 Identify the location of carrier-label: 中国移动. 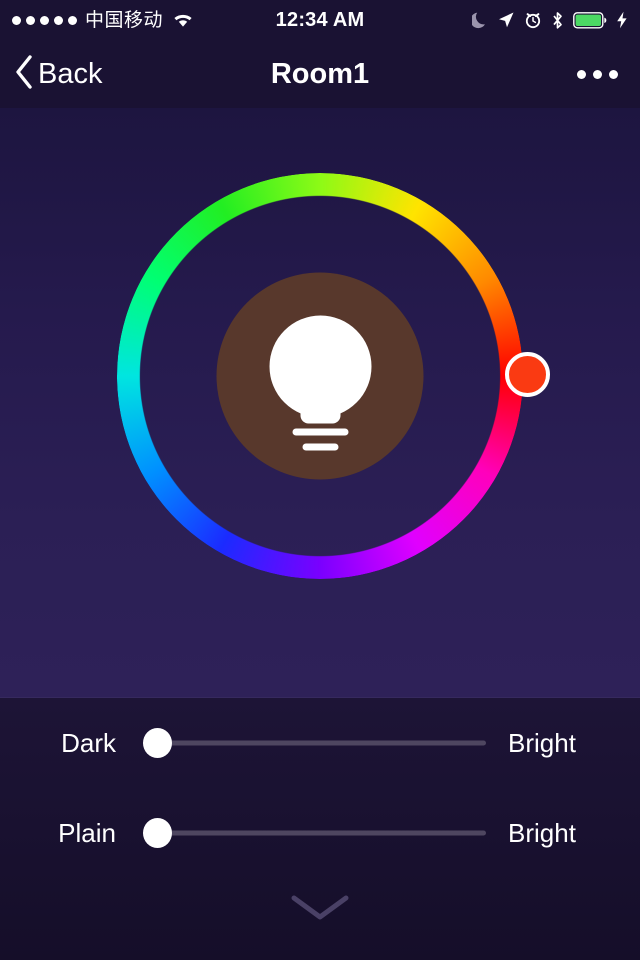
(124, 19).